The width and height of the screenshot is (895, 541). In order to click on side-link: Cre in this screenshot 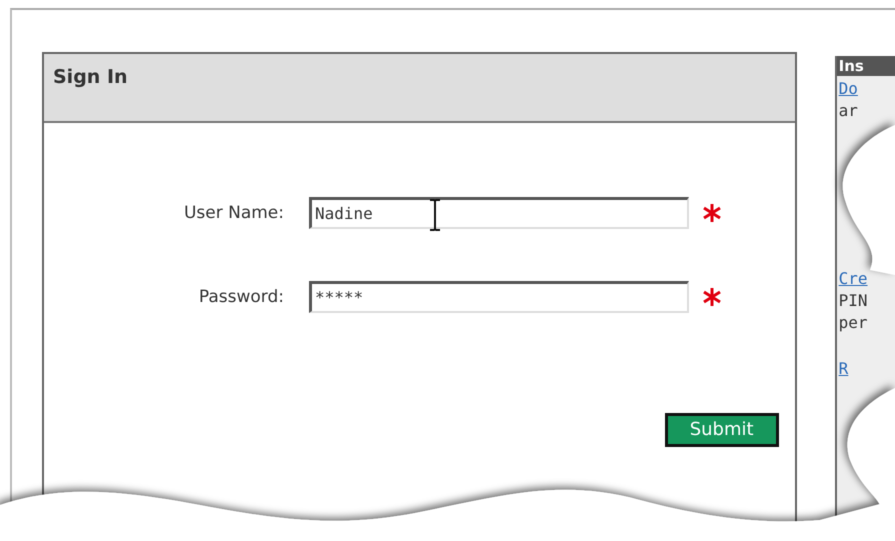, I will do `click(853, 279)`.